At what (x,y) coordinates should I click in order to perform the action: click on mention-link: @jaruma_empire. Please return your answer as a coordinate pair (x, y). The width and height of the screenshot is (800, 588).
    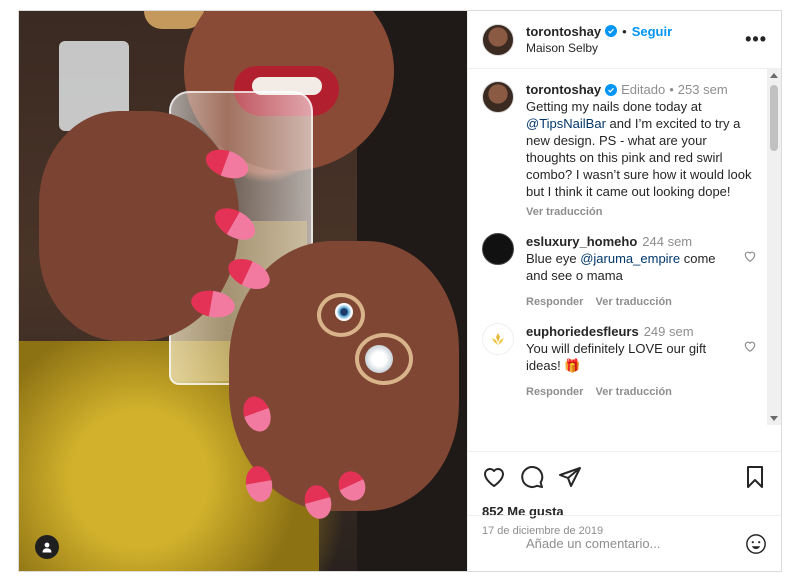
    Looking at the image, I should click on (630, 258).